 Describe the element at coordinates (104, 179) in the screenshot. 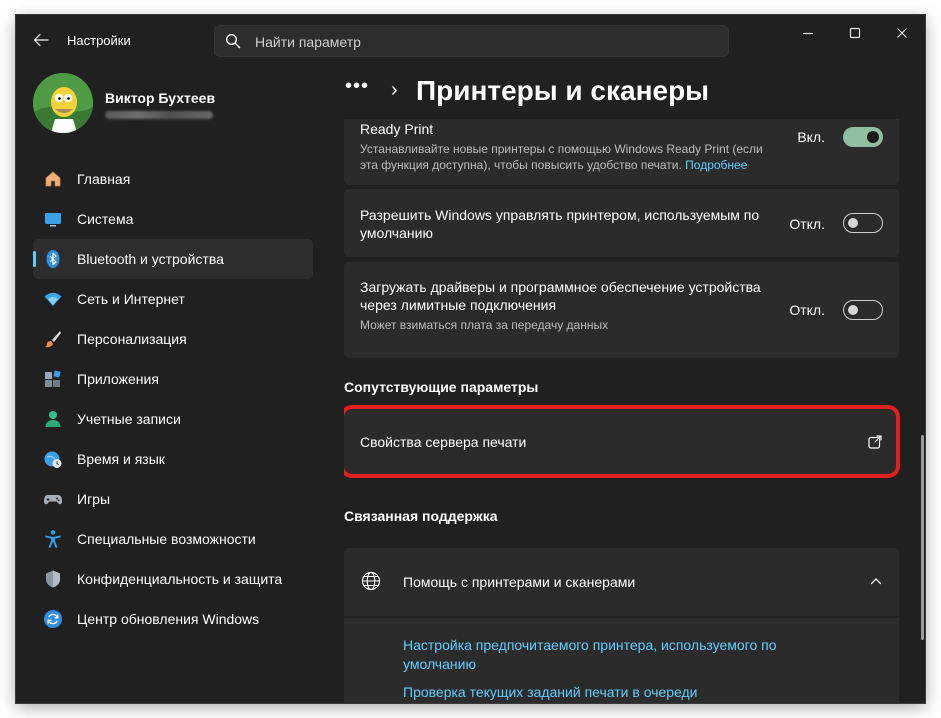

I see `sidebar-item-label: Главная` at that location.